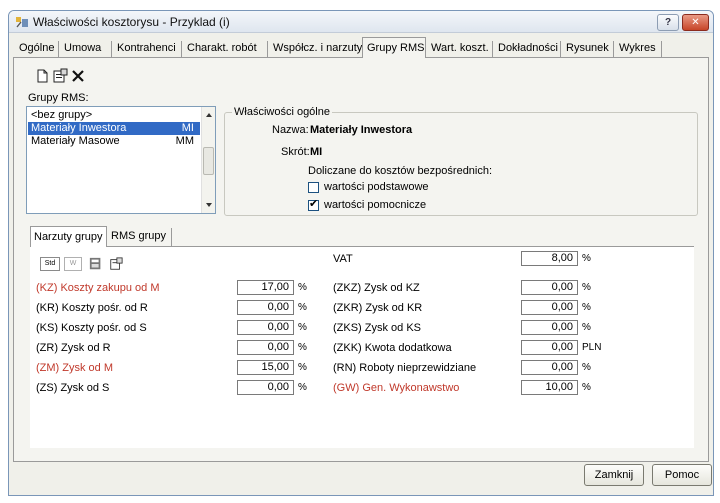  What do you see at coordinates (614, 475) in the screenshot?
I see `close-button: Zamknij` at bounding box center [614, 475].